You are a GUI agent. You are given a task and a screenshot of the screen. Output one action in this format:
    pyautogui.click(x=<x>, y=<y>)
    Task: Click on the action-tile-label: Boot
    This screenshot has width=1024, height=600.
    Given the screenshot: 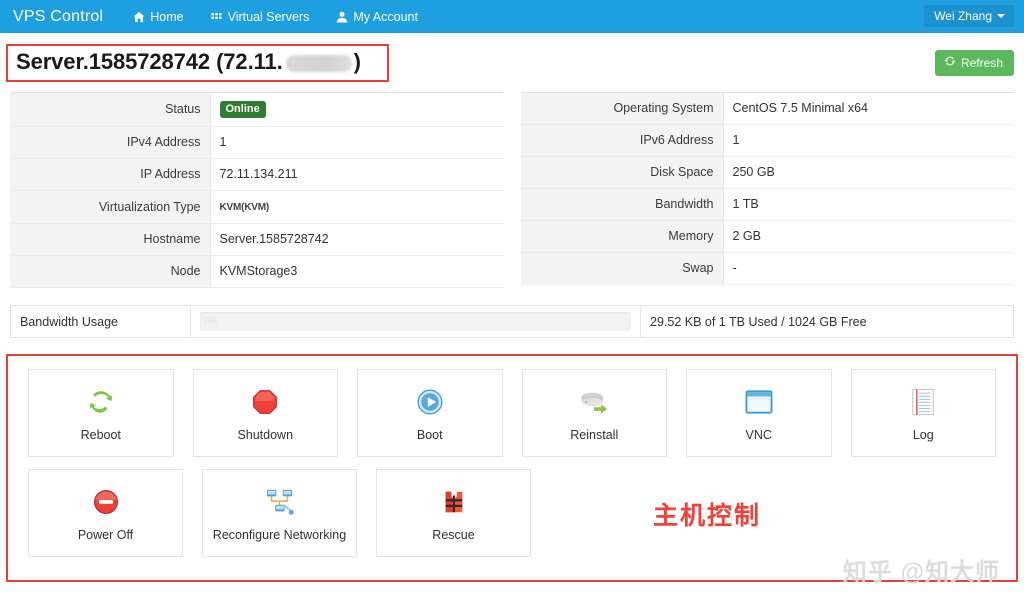 What is the action you would take?
    pyautogui.click(x=429, y=434)
    